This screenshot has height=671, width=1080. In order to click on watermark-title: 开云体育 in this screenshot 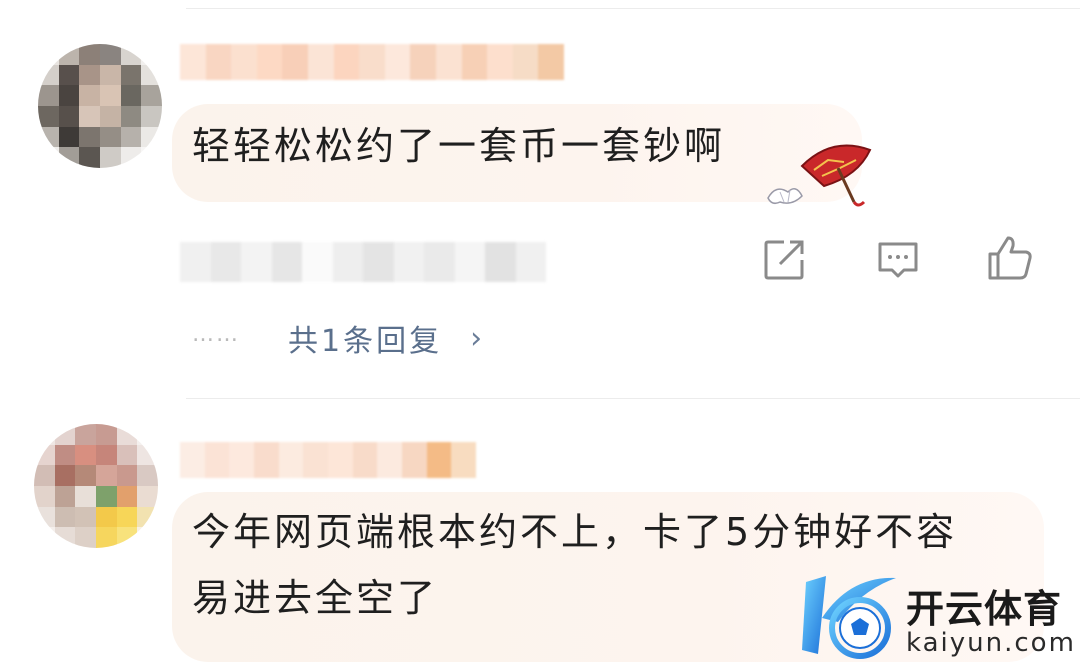, I will do `click(984, 609)`.